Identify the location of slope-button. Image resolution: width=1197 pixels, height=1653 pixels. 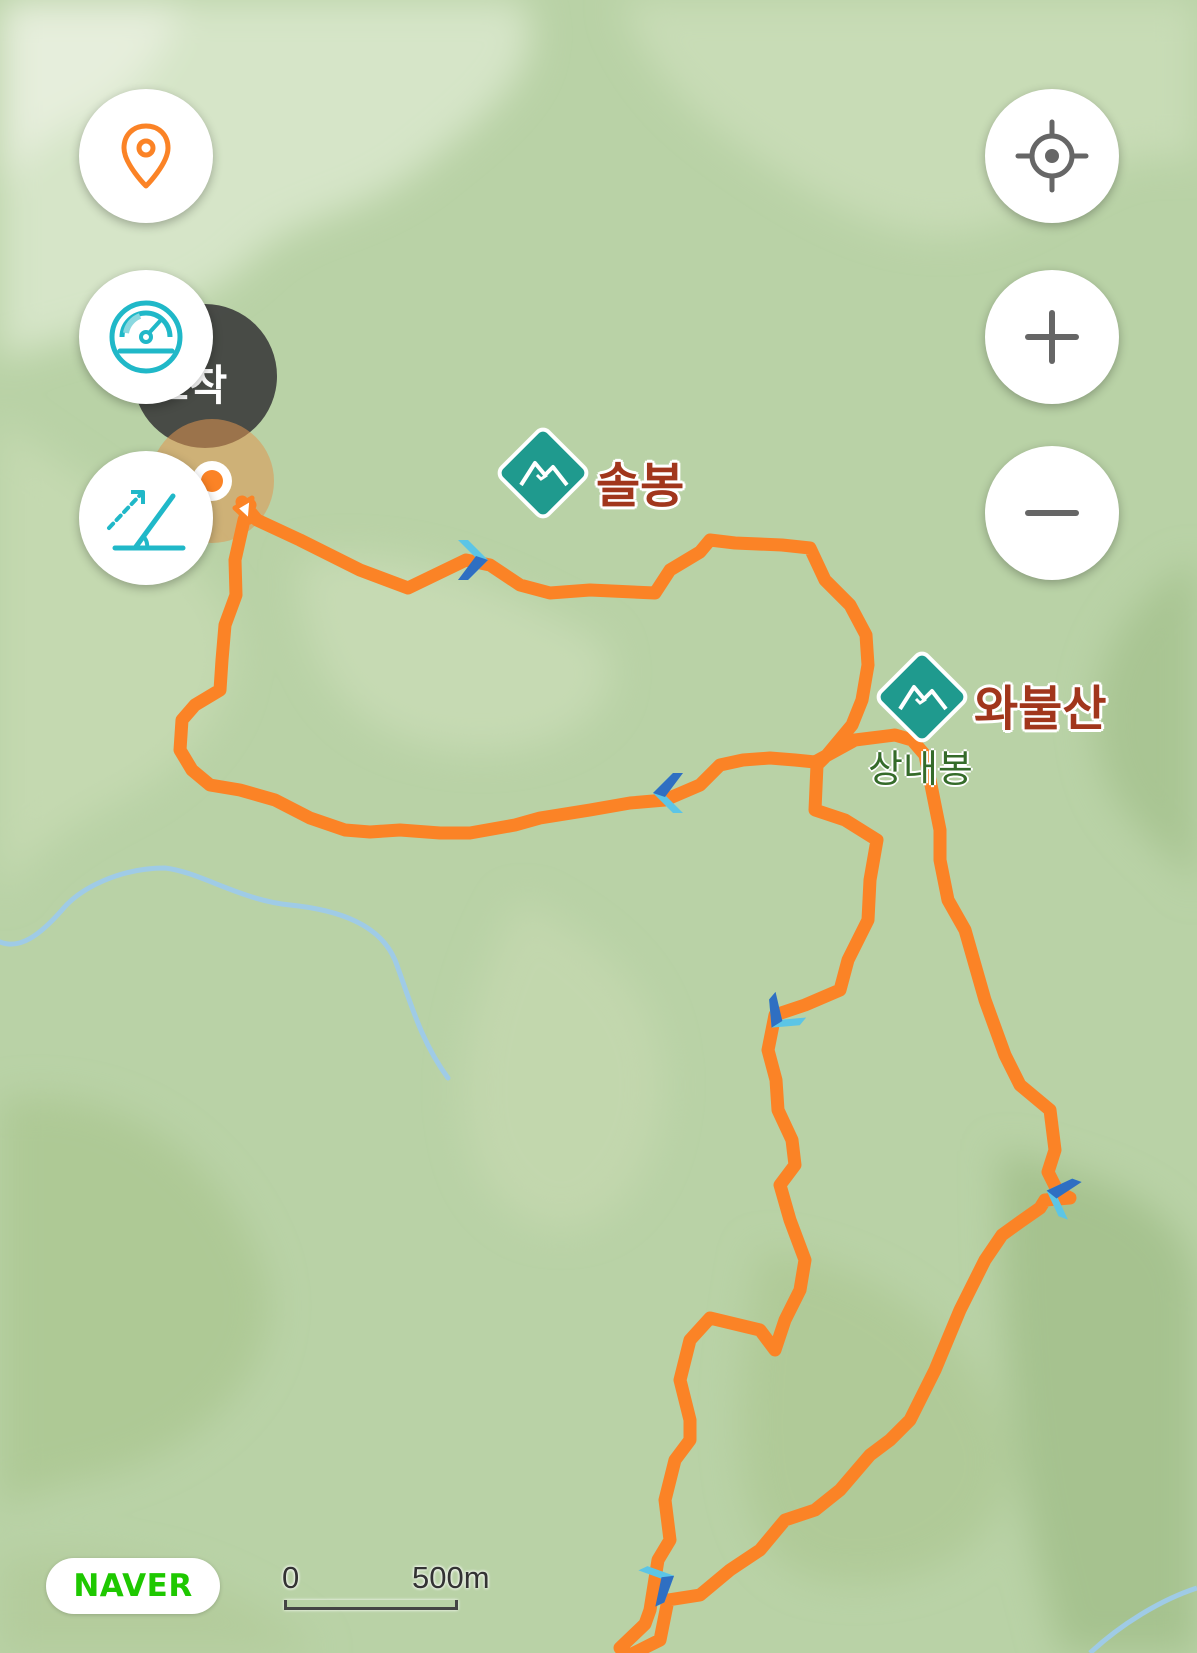
(146, 518).